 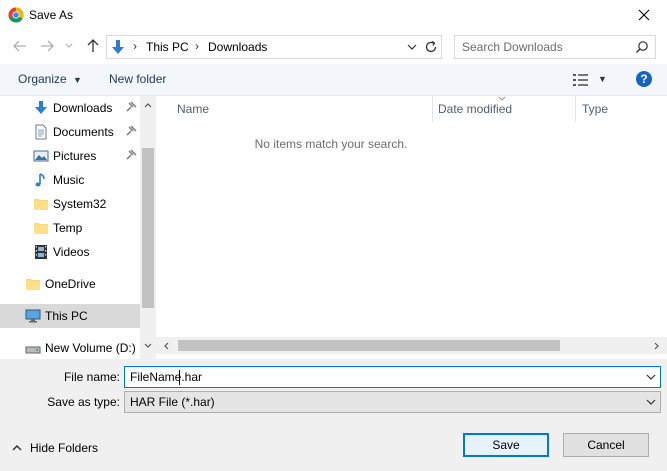 I want to click on sidebar-item-pictures: Pictures, so click(x=70, y=156).